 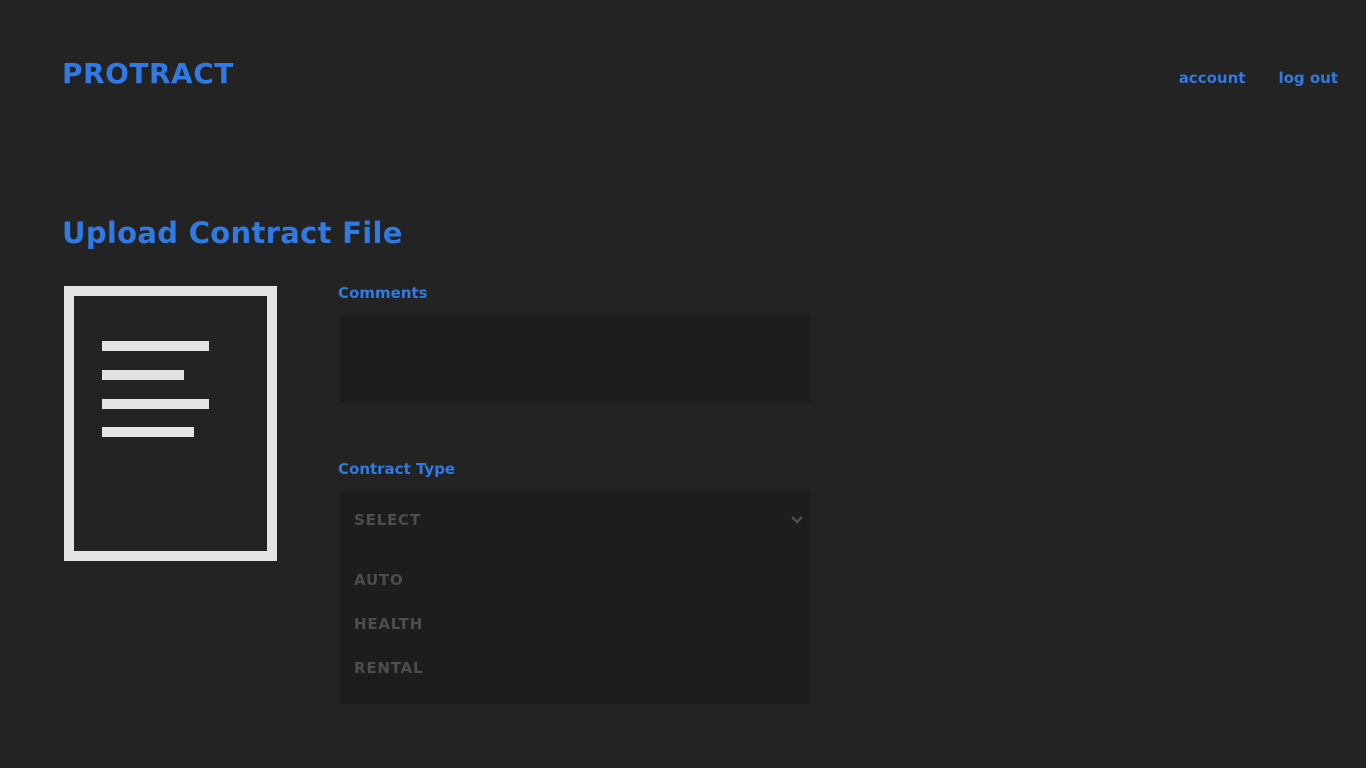 What do you see at coordinates (232, 233) in the screenshot?
I see `page-title: Upload Contract File` at bounding box center [232, 233].